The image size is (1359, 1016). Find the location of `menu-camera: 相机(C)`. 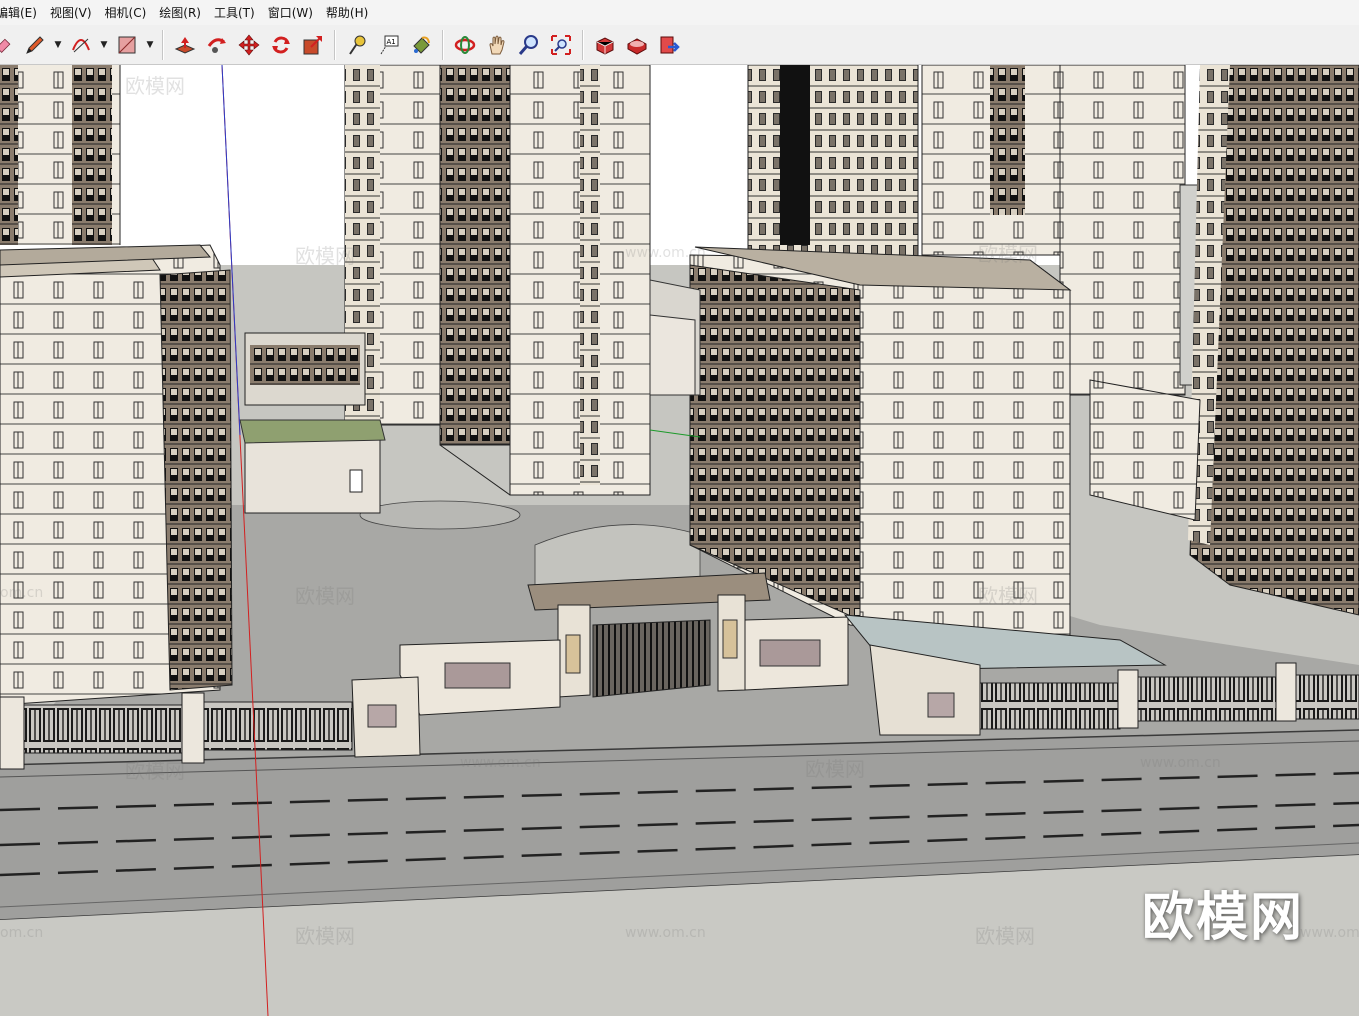

menu-camera: 相机(C) is located at coordinates (130, 12).